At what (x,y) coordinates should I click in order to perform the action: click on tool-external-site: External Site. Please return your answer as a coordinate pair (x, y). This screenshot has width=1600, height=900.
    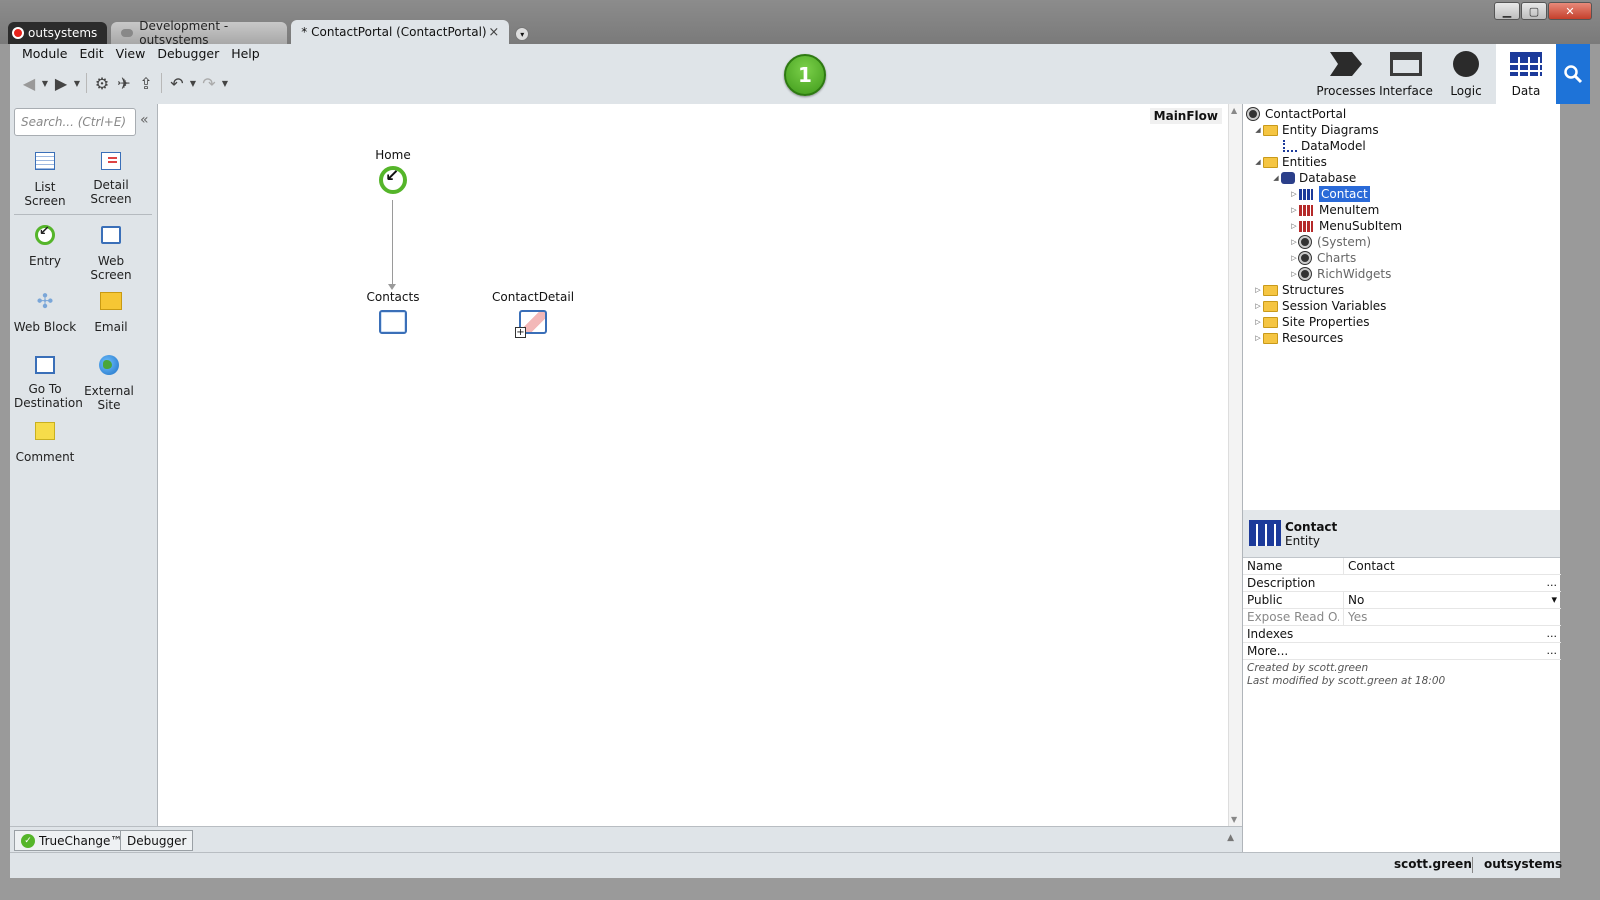
    Looking at the image, I should click on (109, 383).